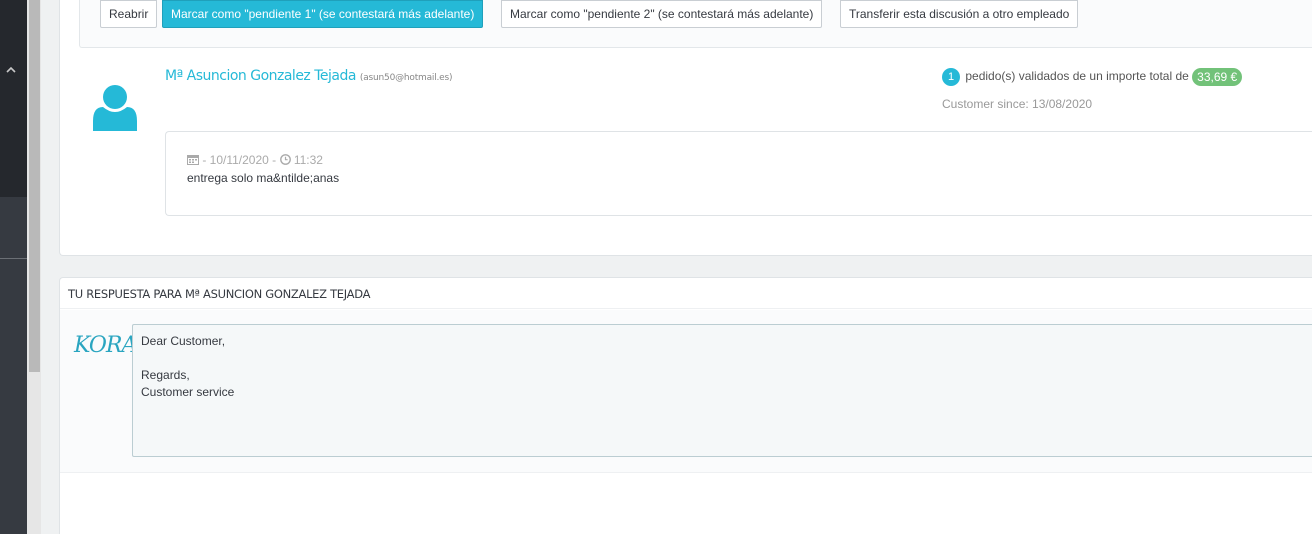 The height and width of the screenshot is (534, 1312). Describe the element at coordinates (193, 161) in the screenshot. I see `calendar-icon` at that location.